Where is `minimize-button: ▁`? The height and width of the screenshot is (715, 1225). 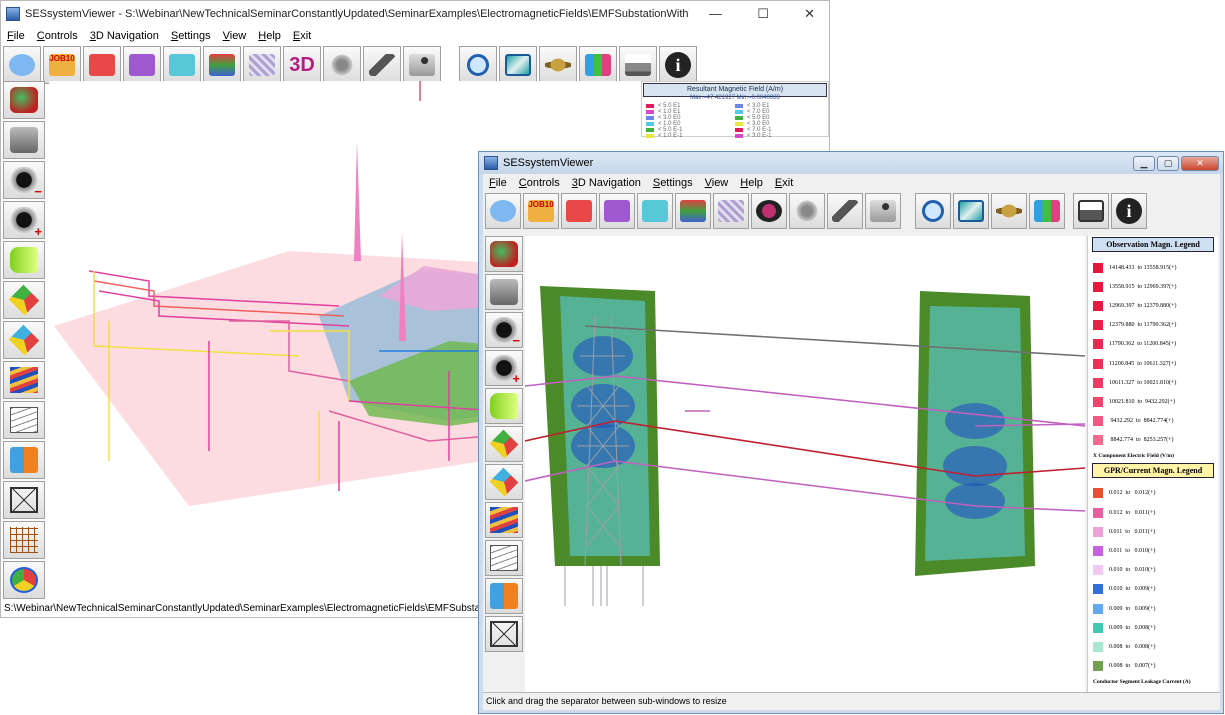 minimize-button: ▁ is located at coordinates (1144, 163).